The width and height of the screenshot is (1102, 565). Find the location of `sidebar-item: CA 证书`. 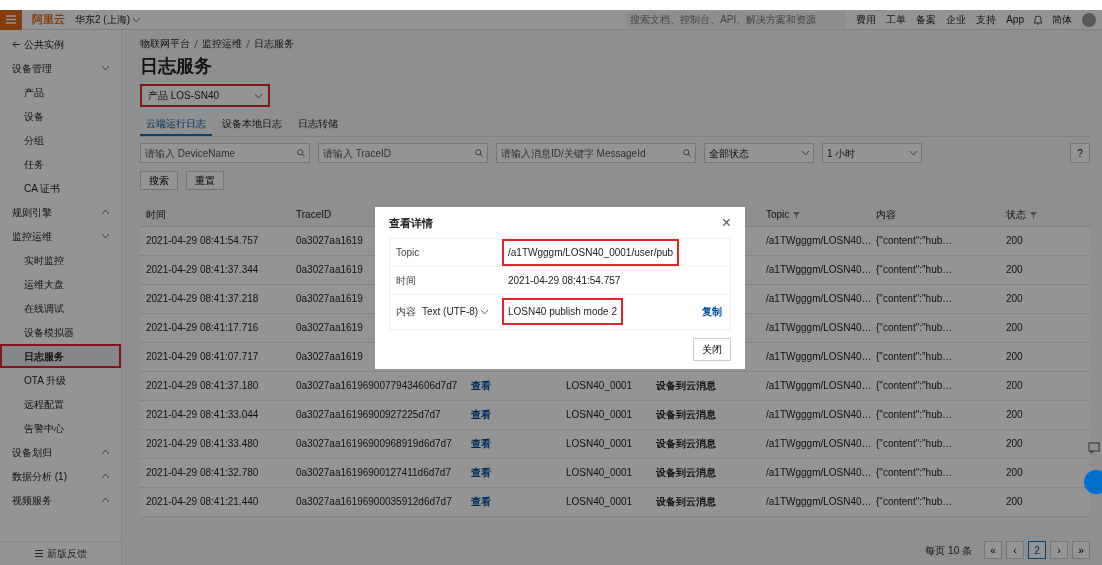

sidebar-item: CA 证书 is located at coordinates (60, 188).